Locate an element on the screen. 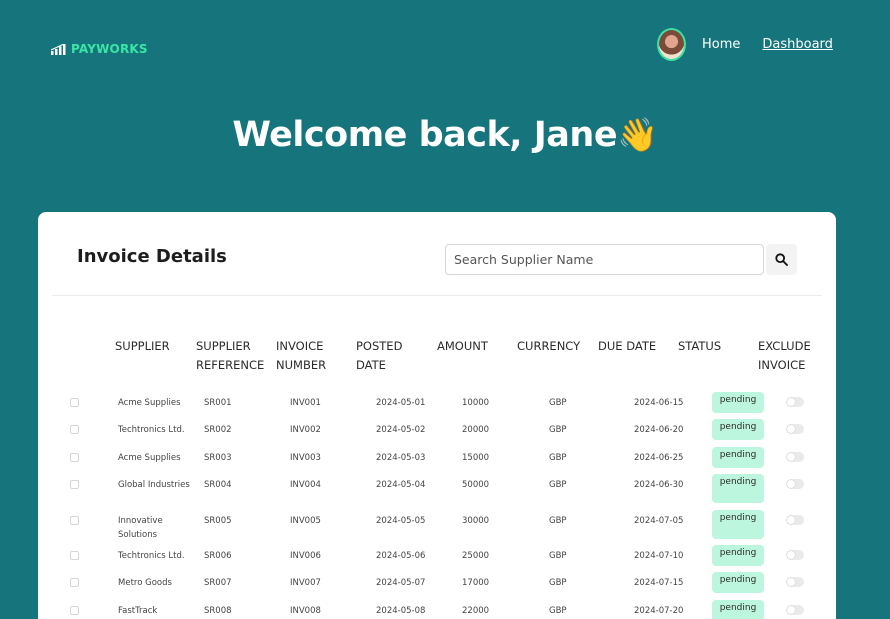 The width and height of the screenshot is (890, 619). column-header-currency: CURRENCY is located at coordinates (549, 346).